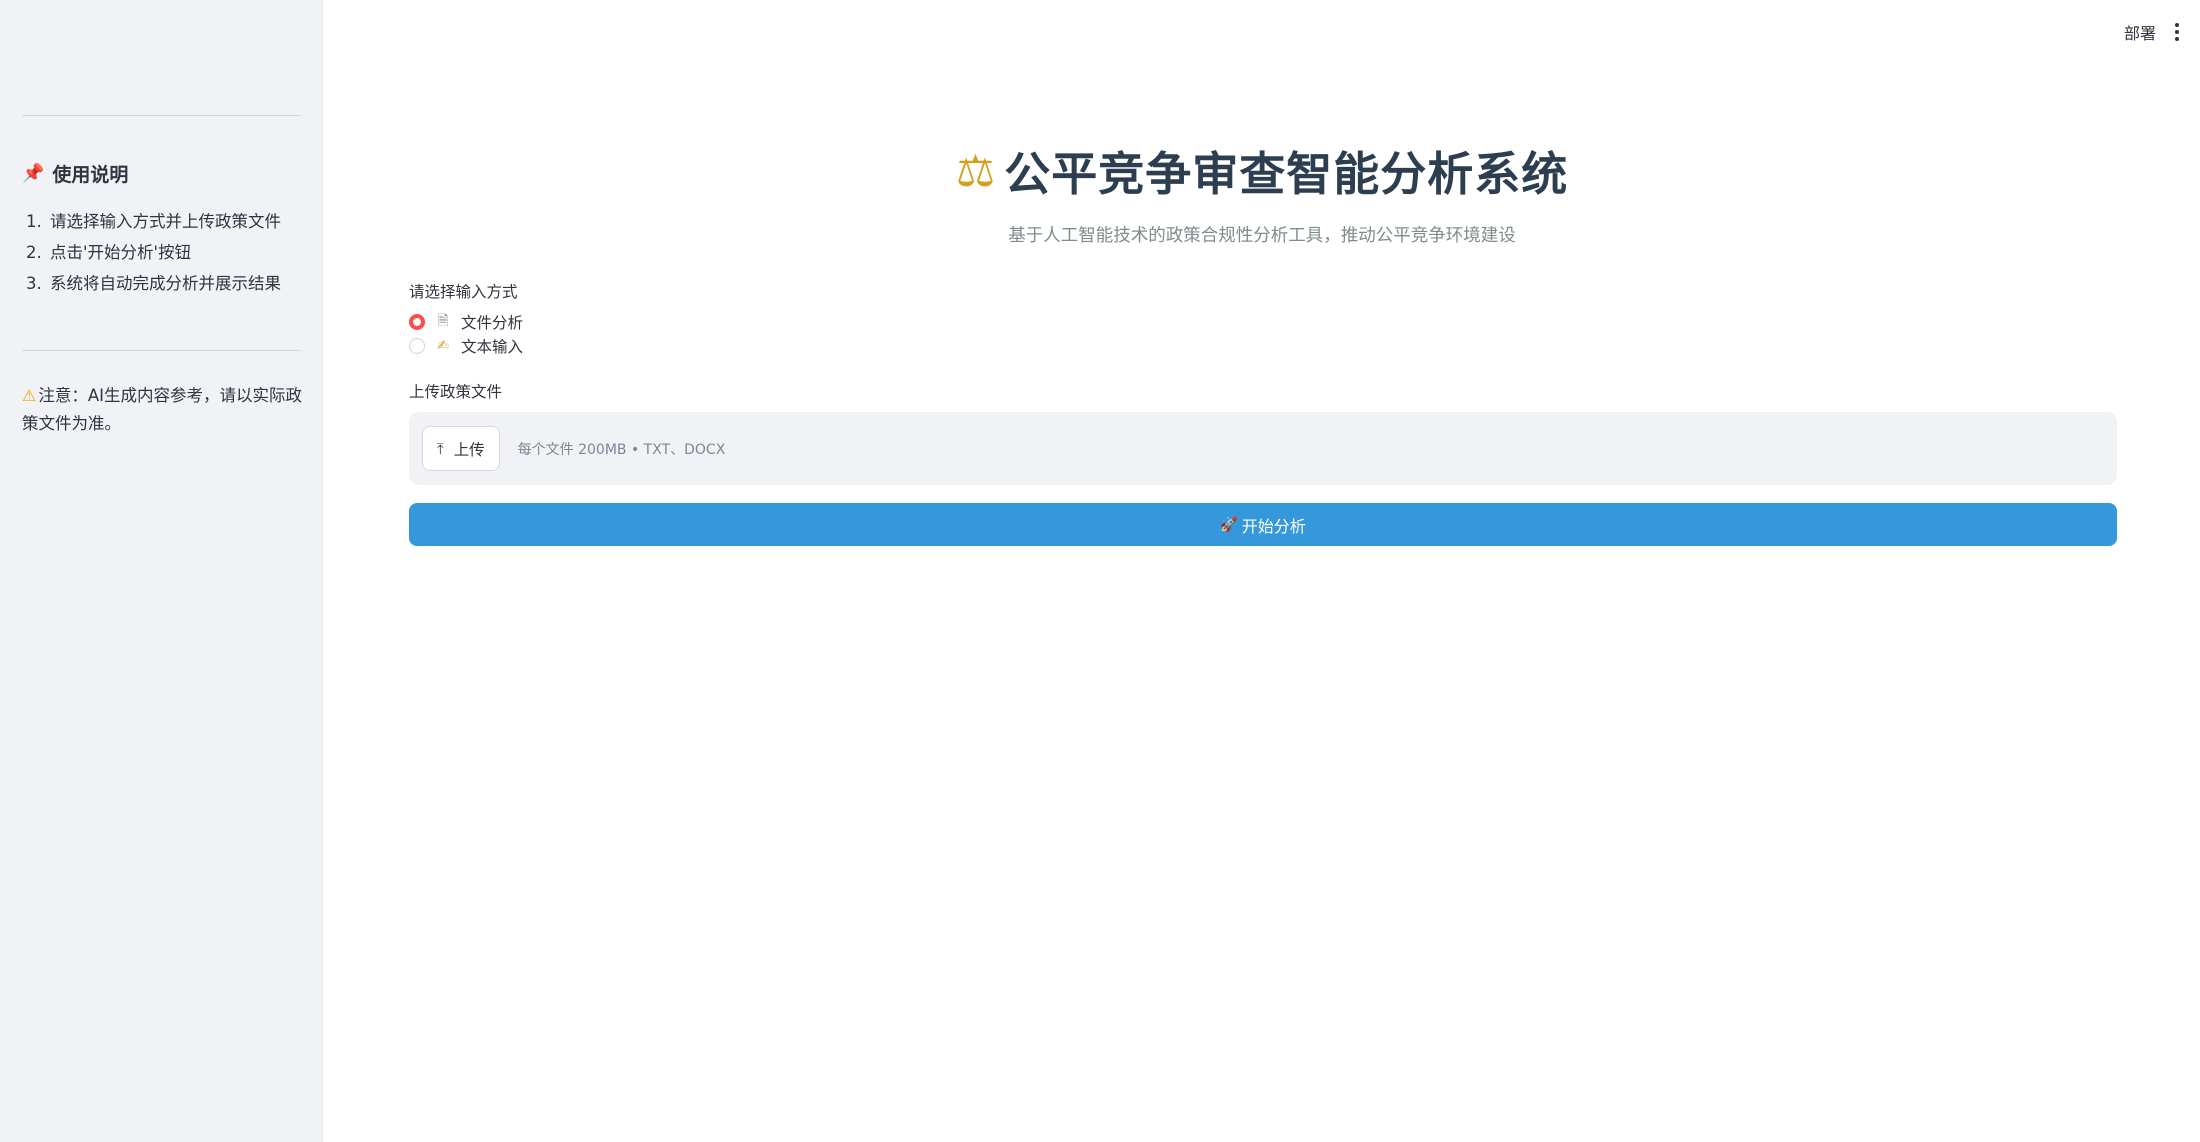 This screenshot has height=1142, width=2200. I want to click on start-analysis-button: 🚀 开始分析, so click(1263, 524).